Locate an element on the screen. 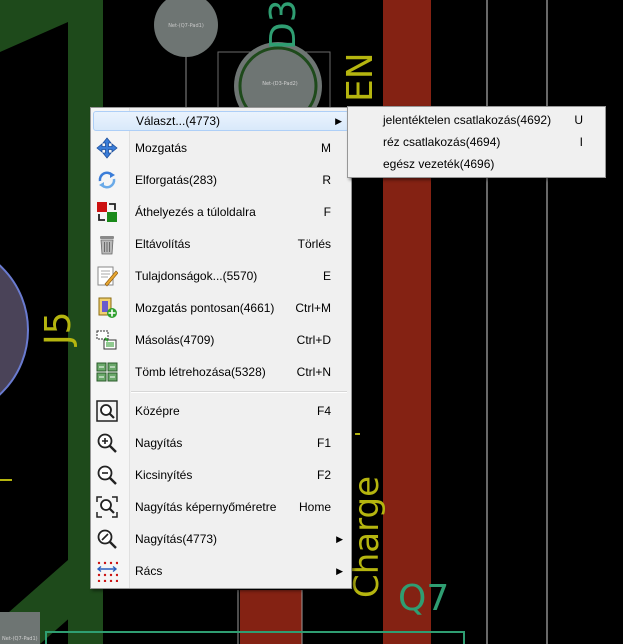 This screenshot has height=644, width=623. duplicate-icon is located at coordinates (106, 340).